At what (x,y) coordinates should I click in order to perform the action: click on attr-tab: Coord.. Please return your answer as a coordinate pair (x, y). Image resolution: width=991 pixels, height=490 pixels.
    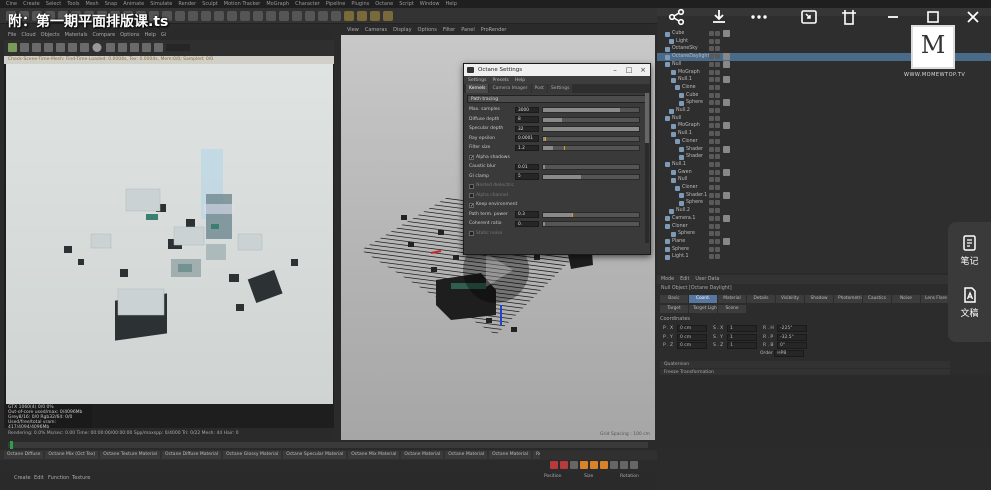
    Looking at the image, I should click on (703, 299).